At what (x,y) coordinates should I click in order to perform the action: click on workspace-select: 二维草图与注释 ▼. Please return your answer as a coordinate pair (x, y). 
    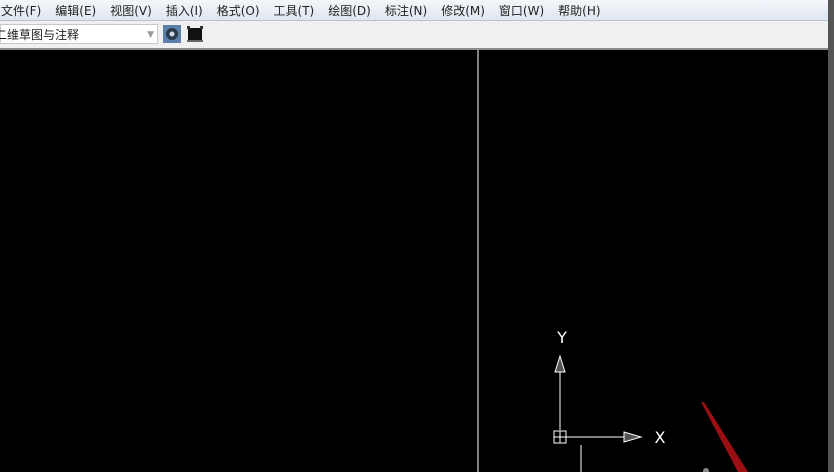
    Looking at the image, I should click on (79, 34).